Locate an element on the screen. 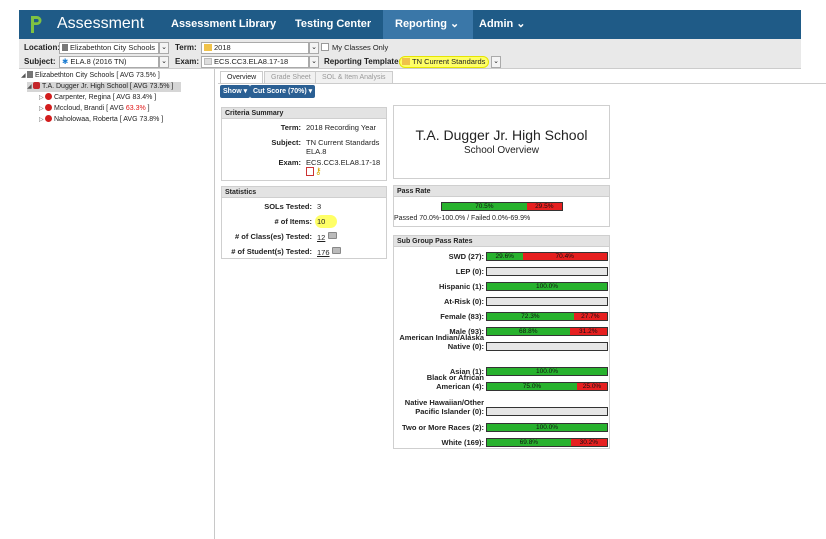  pass-segment: 70.5% is located at coordinates (484, 206).